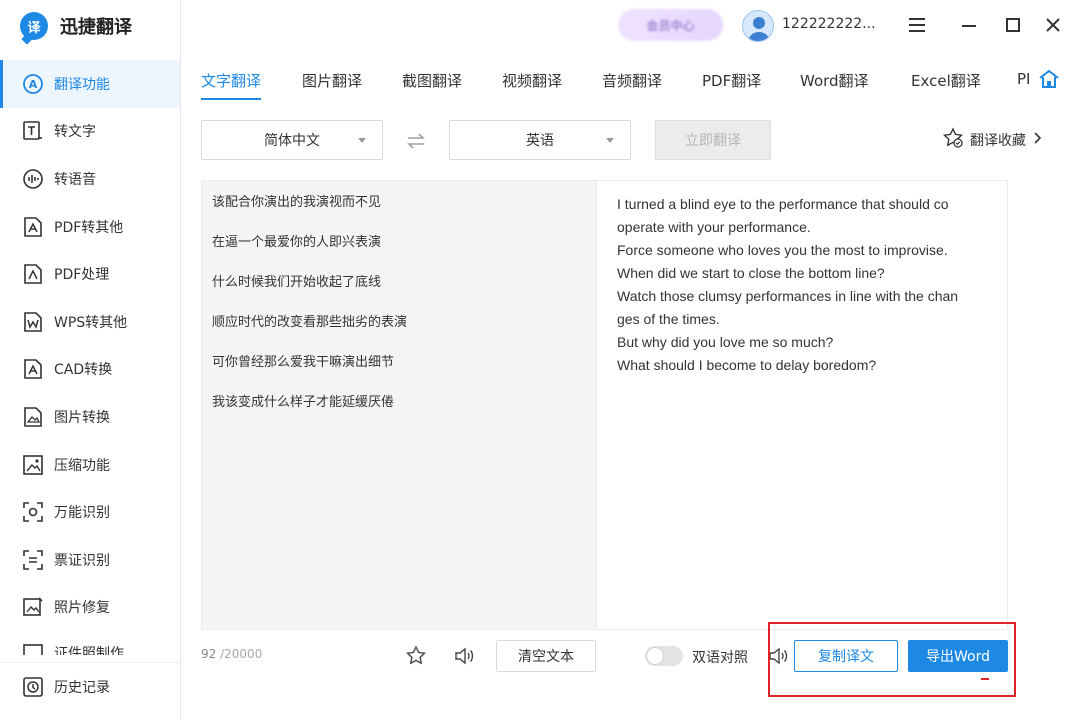 This screenshot has height=720, width=1080. Describe the element at coordinates (1053, 25) in the screenshot. I see `close-icon` at that location.